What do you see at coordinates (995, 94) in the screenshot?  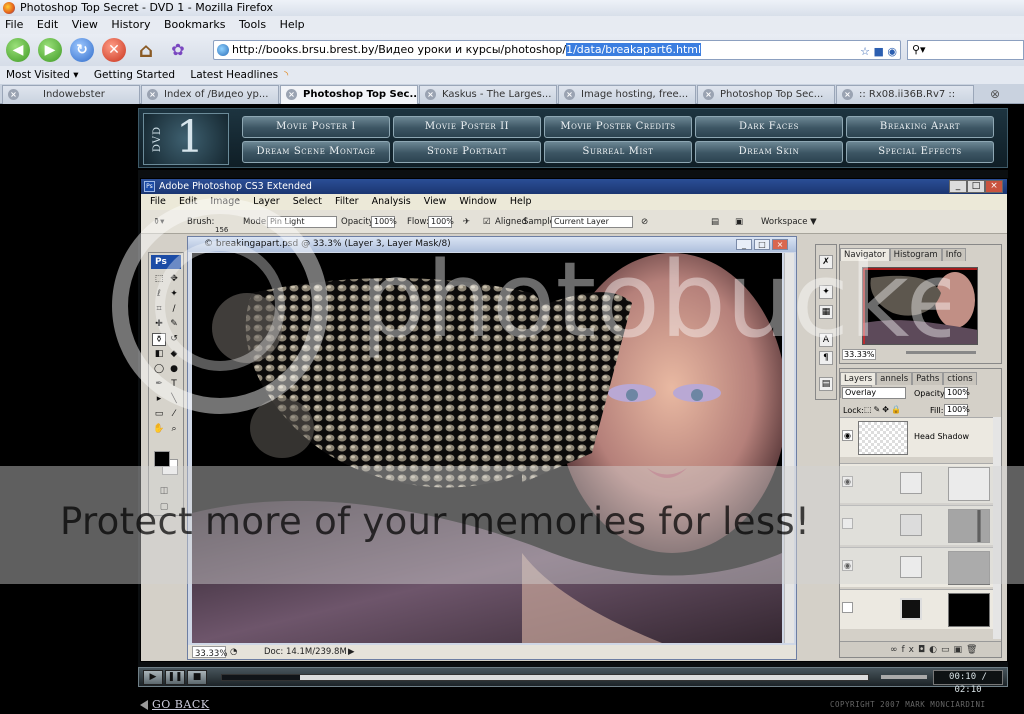 I see `close-window-tab-icon: ⊗` at bounding box center [995, 94].